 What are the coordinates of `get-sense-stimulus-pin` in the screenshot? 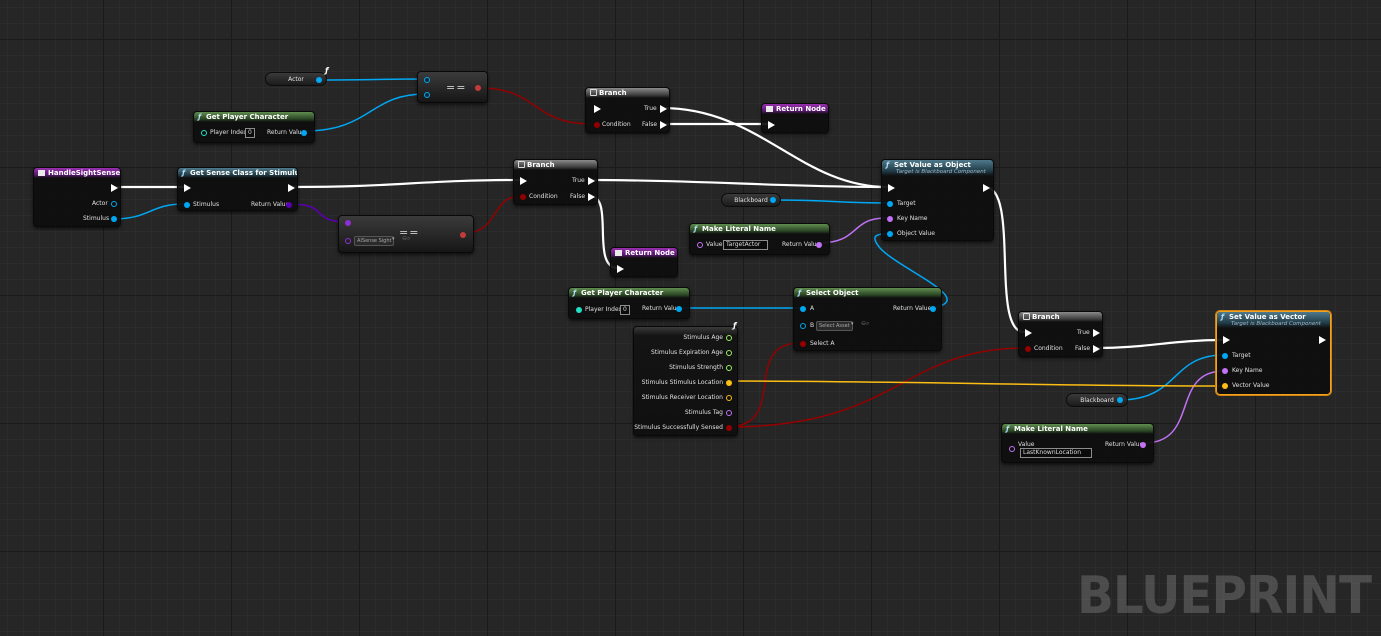 It's located at (187, 205).